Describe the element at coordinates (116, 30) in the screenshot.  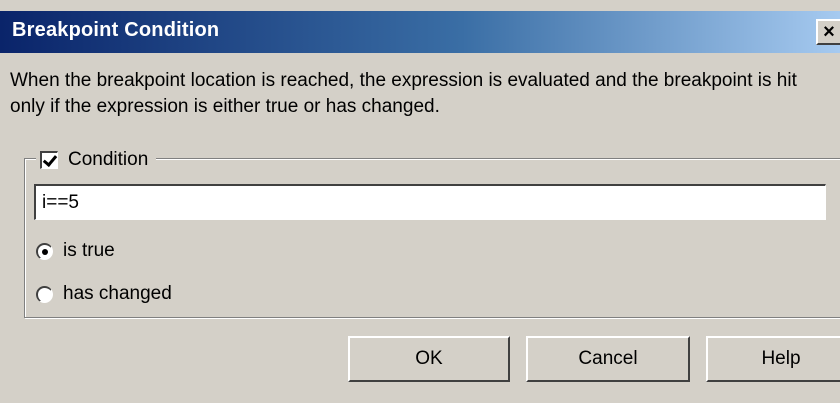
I see `window-title: Breakpoint Condition` at that location.